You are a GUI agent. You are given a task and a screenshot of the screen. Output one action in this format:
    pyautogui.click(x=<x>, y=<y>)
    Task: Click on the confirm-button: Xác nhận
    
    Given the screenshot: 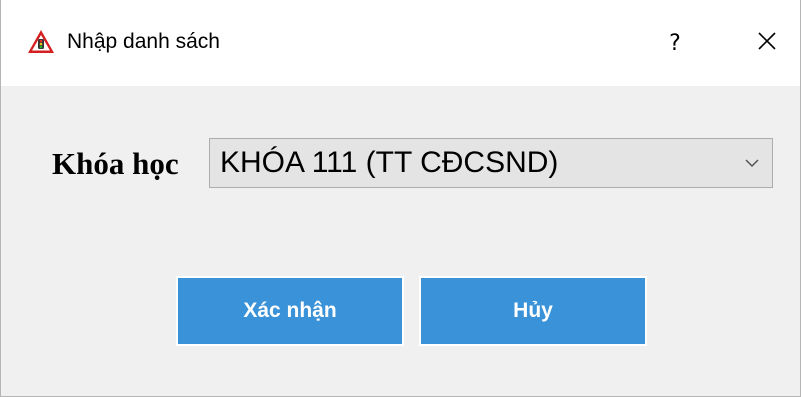 What is the action you would take?
    pyautogui.click(x=290, y=311)
    